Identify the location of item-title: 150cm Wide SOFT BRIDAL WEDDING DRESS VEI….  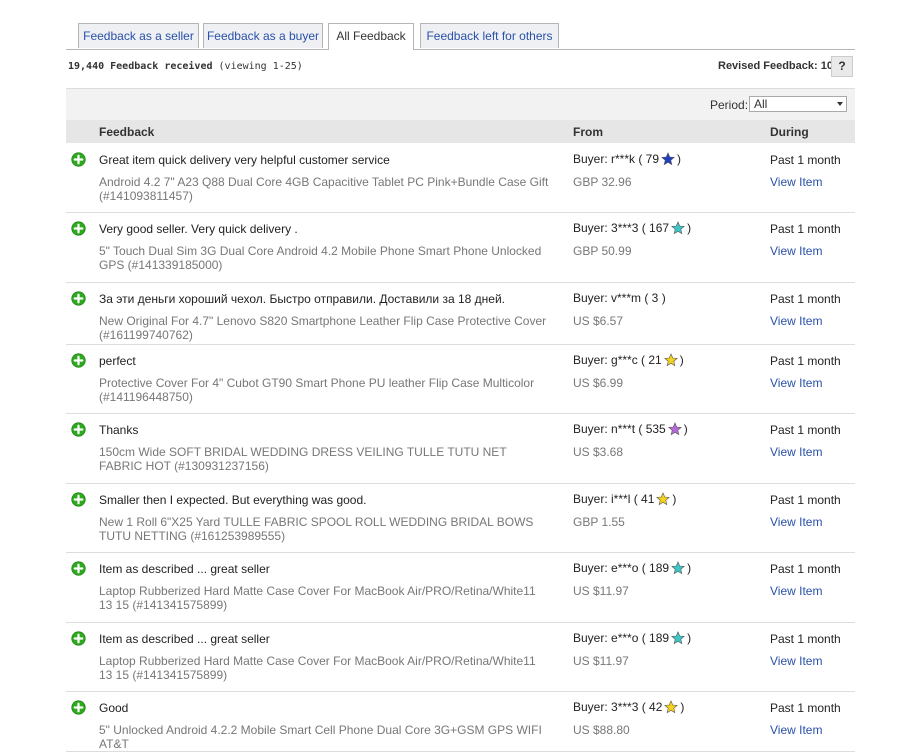
(303, 459).